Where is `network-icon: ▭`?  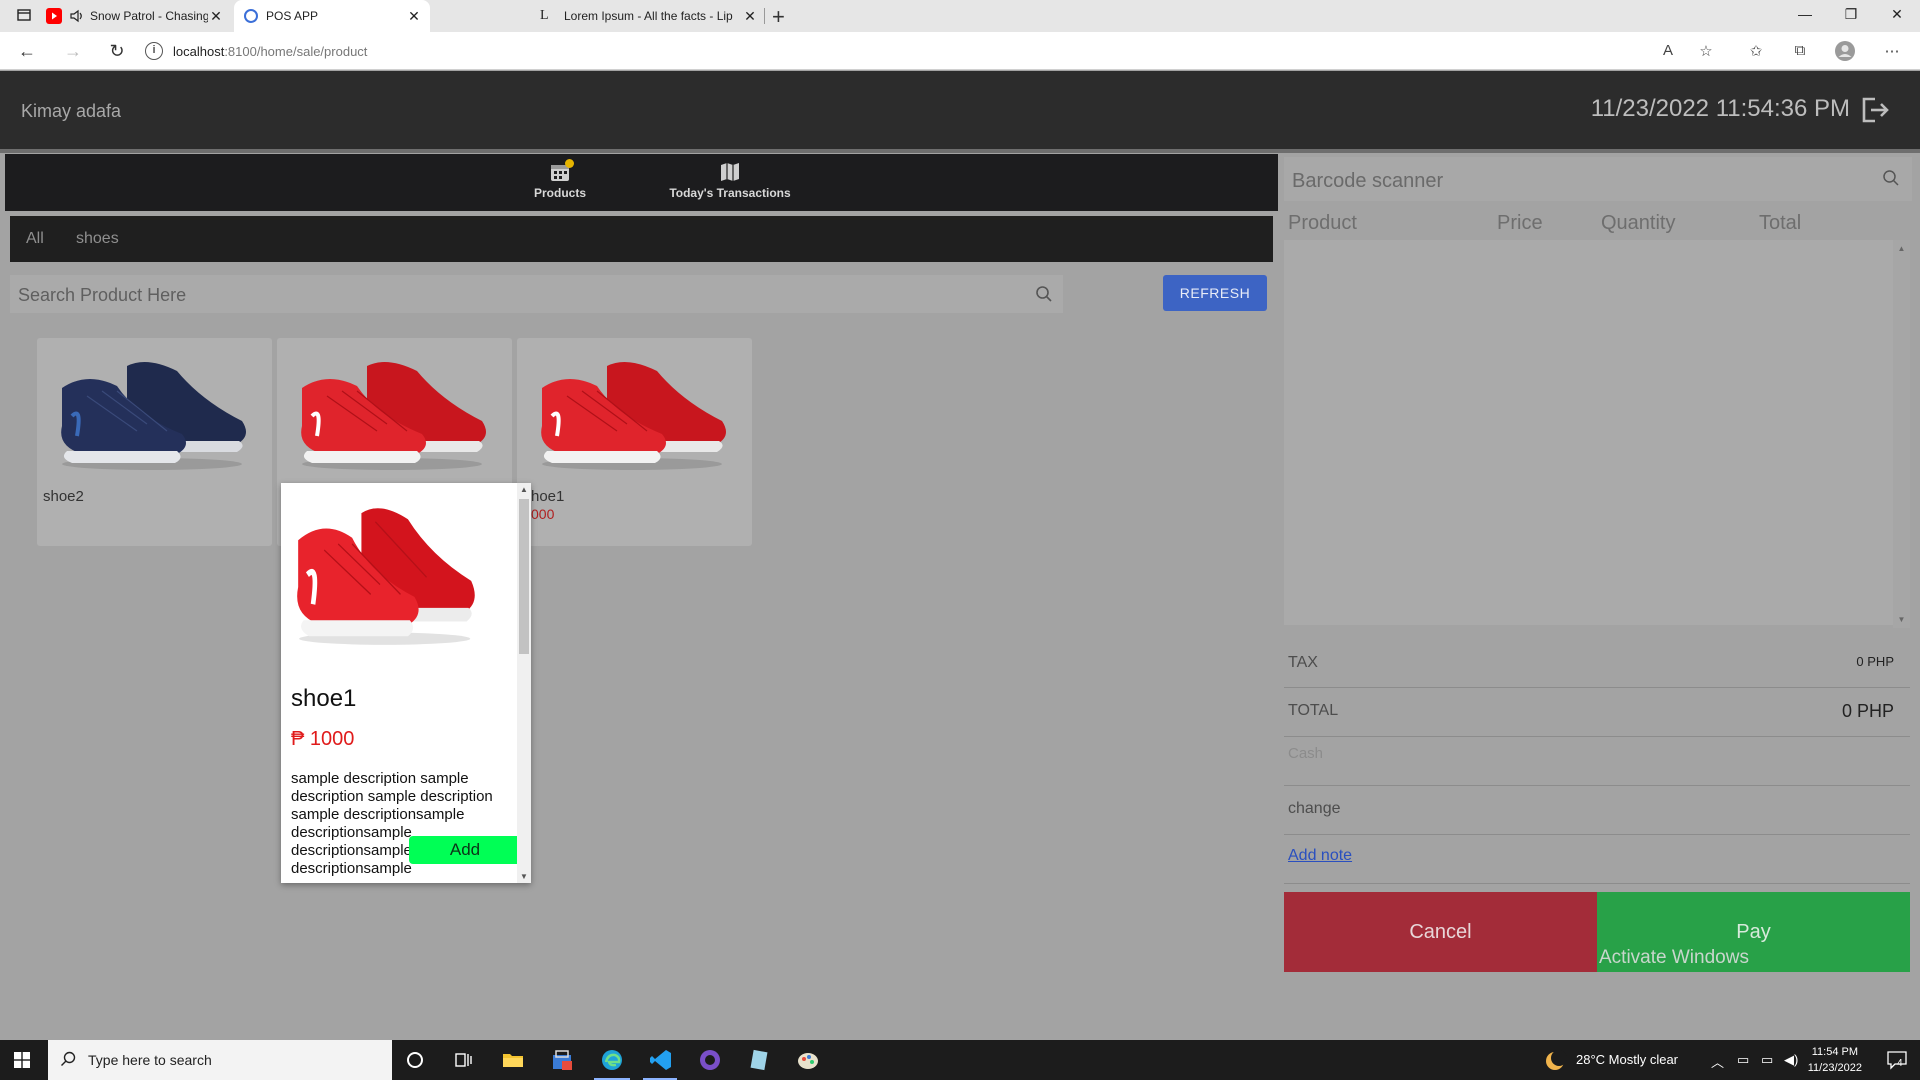
network-icon: ▭ is located at coordinates (1743, 1060).